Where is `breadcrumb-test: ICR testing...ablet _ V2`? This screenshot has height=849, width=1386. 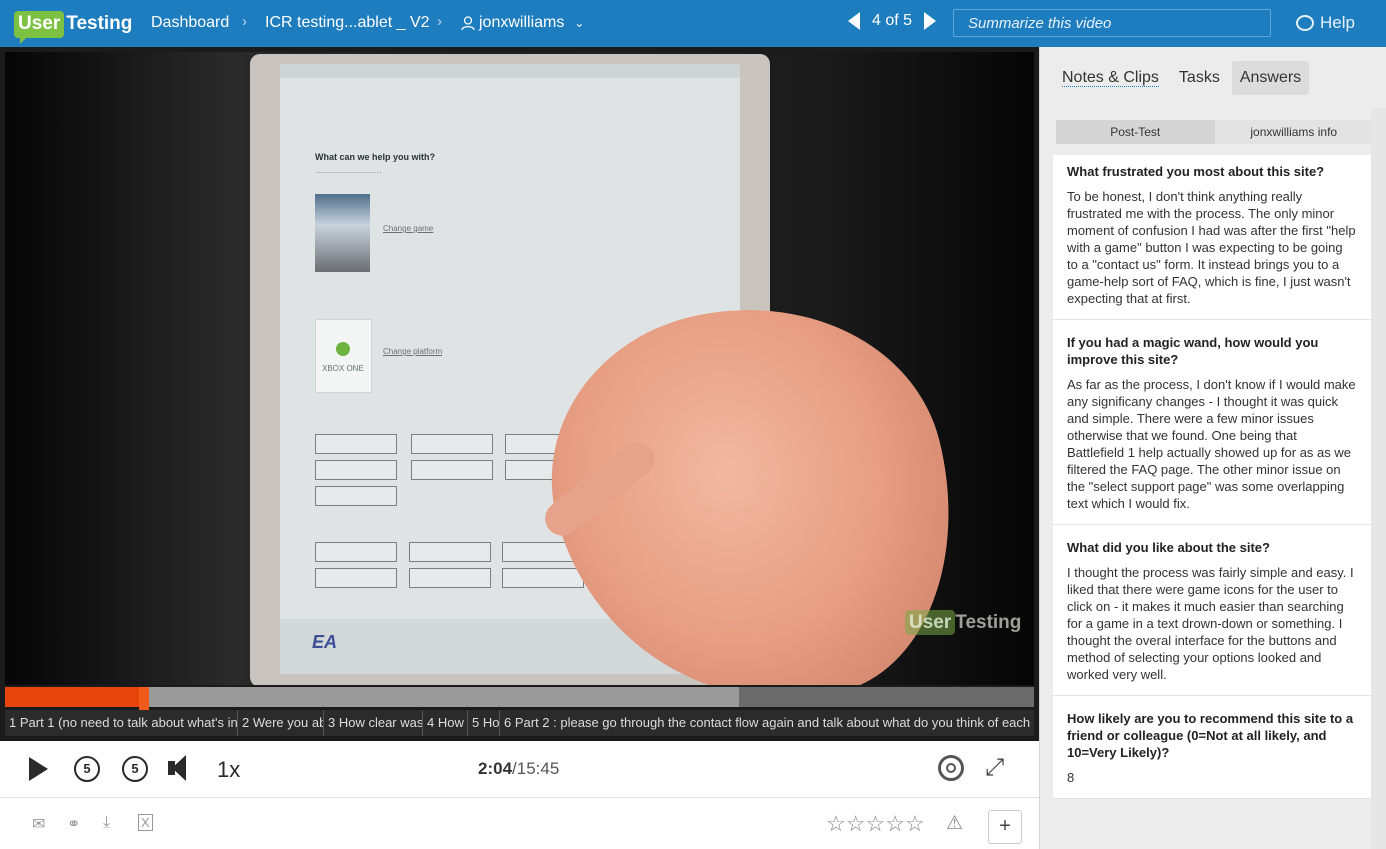 breadcrumb-test: ICR testing...ablet _ V2 is located at coordinates (347, 23).